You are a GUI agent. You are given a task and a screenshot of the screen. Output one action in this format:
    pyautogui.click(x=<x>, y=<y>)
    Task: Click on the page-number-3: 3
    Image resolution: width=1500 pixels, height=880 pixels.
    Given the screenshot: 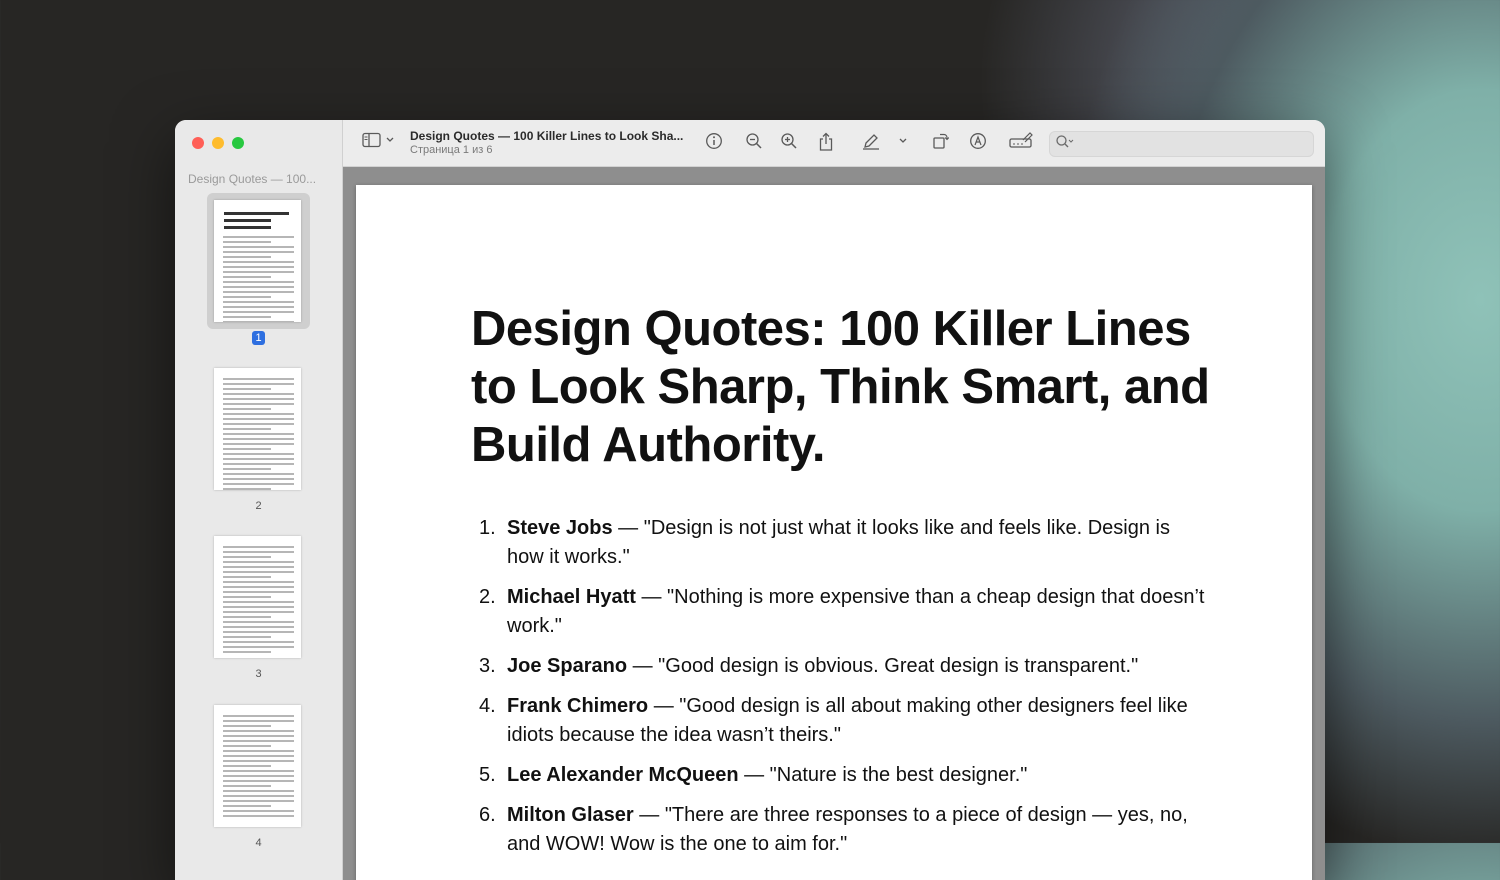 What is the action you would take?
    pyautogui.click(x=258, y=674)
    